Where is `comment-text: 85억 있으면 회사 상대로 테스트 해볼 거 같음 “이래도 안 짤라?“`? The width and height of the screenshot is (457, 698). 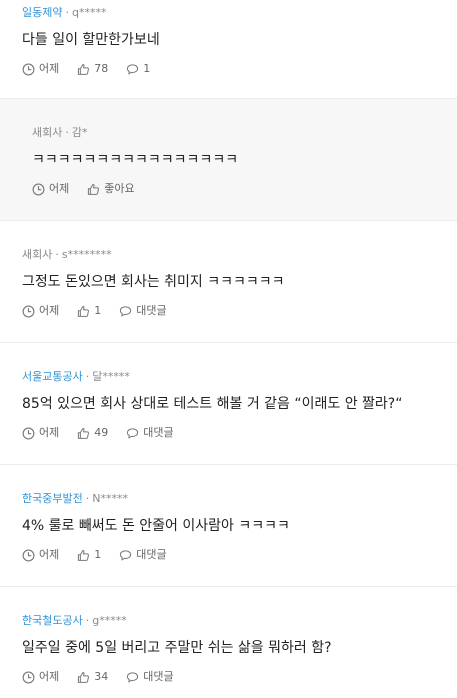 comment-text: 85억 있으면 회사 상대로 테스트 해볼 거 같음 “이래도 안 짤라?“ is located at coordinates (212, 404).